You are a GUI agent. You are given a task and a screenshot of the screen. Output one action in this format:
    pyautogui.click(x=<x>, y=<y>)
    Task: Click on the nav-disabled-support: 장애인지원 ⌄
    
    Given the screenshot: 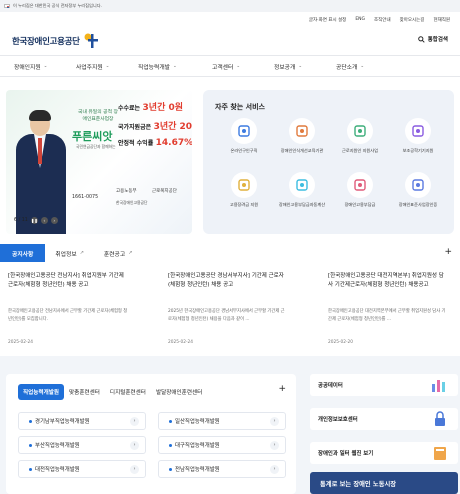 What is the action you would take?
    pyautogui.click(x=45, y=66)
    